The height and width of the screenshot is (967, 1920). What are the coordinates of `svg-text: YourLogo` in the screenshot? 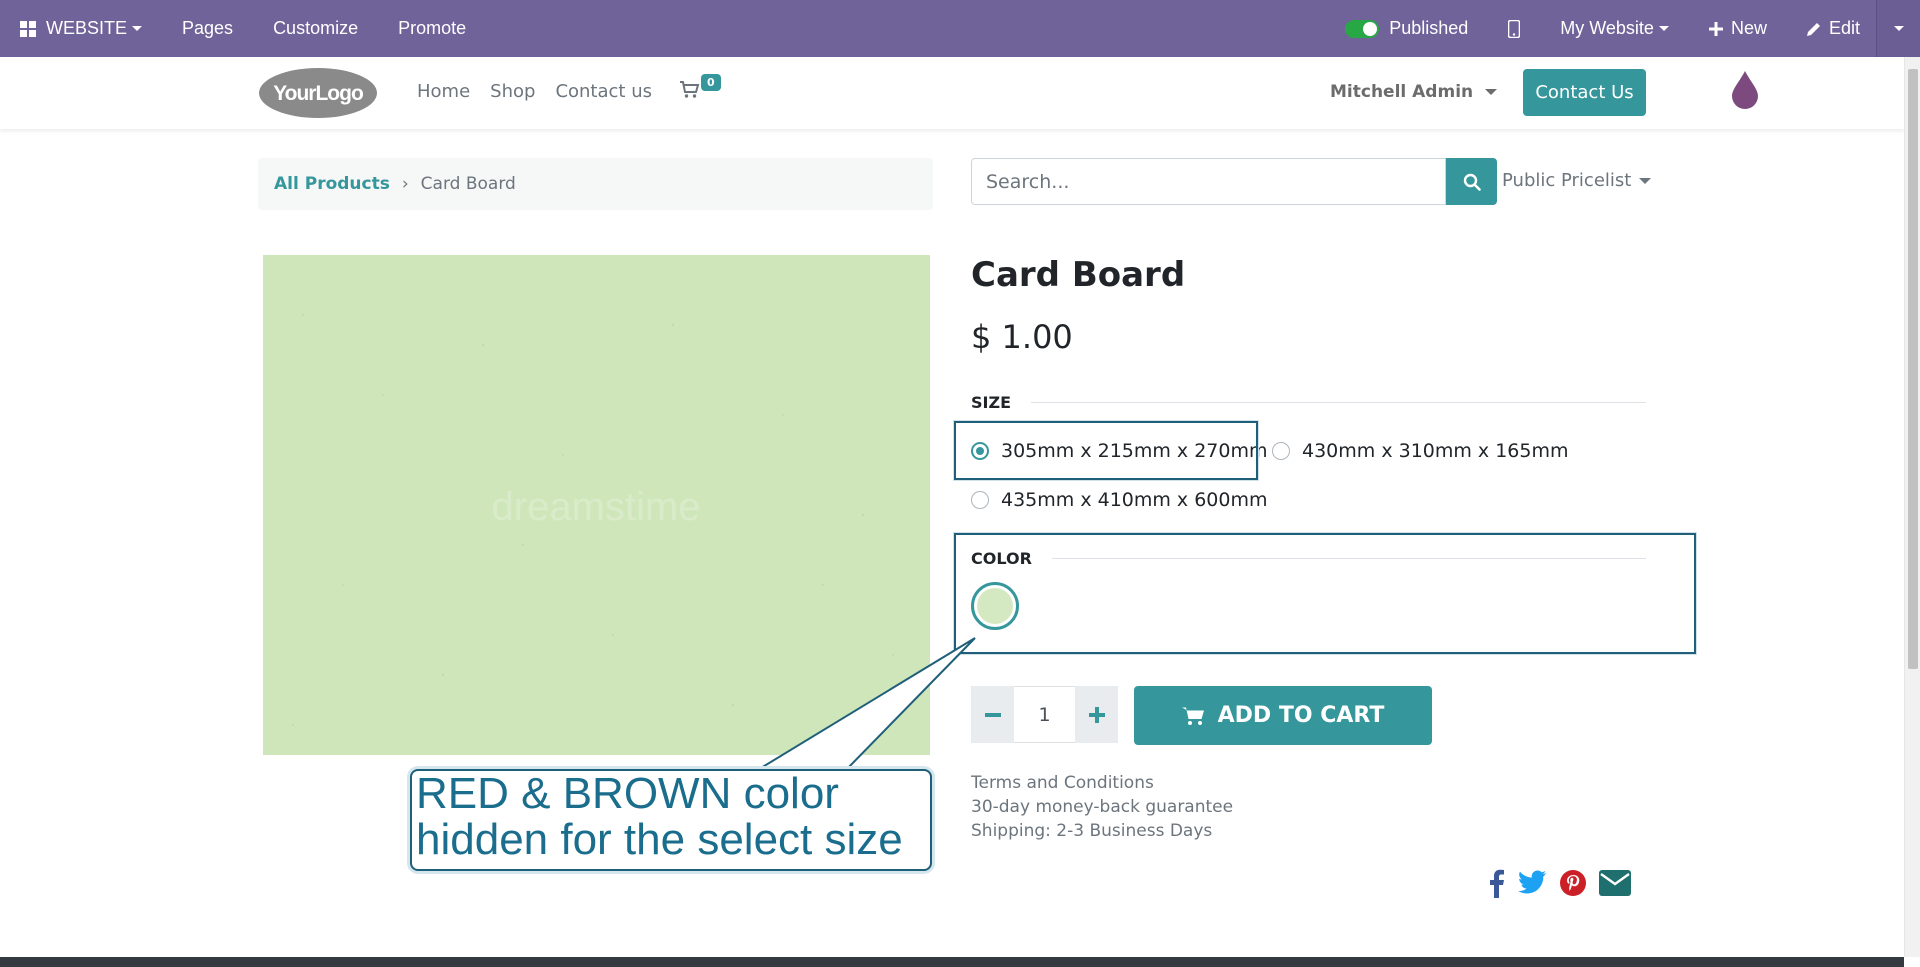 It's located at (318, 93).